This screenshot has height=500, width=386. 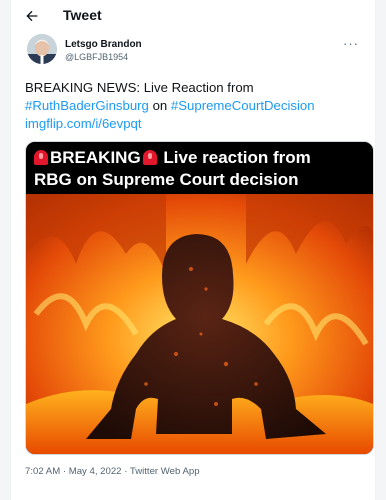 I want to click on hashtag-link-rbg: #RuthBaderGinsburg, so click(x=87, y=105).